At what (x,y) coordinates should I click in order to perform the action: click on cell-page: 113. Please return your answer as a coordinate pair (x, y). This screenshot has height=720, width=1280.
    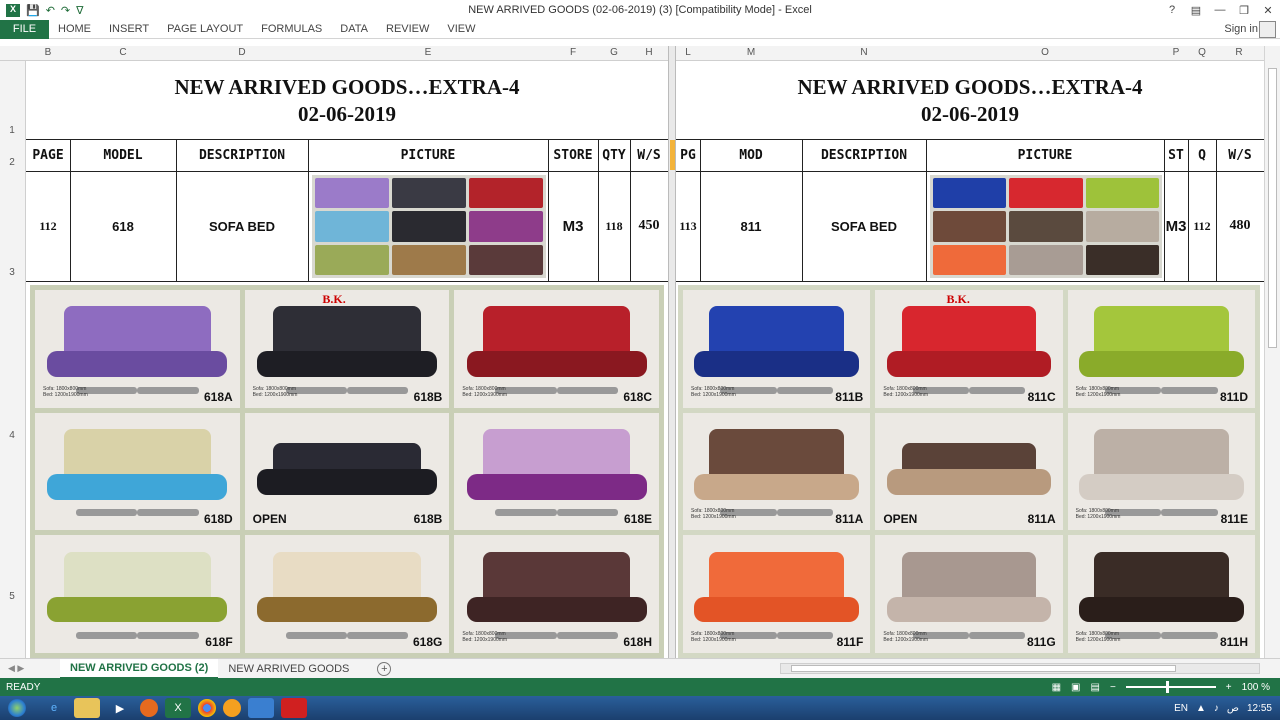
    Looking at the image, I should click on (688, 226).